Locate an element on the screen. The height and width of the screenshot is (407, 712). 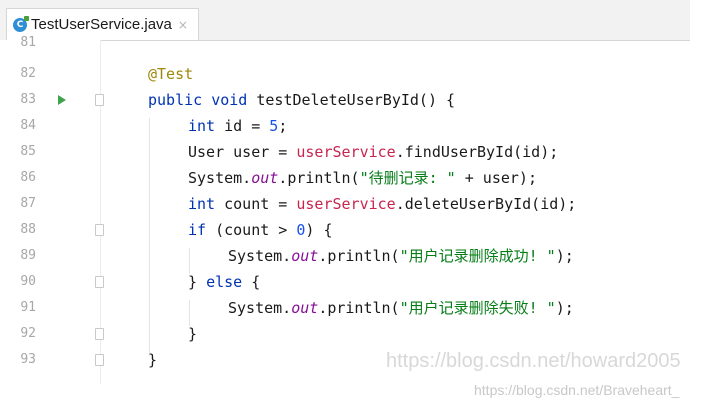
watermark-text: https://blog.csdn.net/howard2005 is located at coordinates (533, 361).